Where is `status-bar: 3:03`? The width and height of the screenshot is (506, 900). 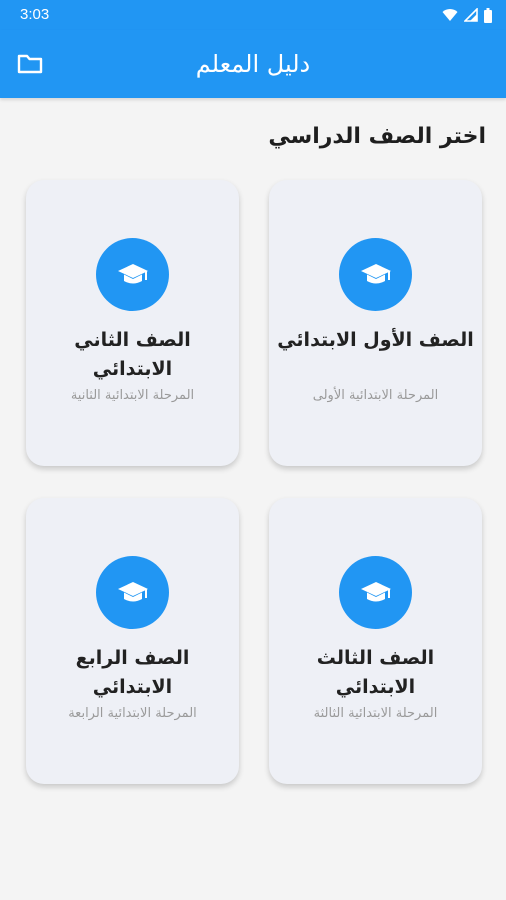
status-bar: 3:03 is located at coordinates (253, 15).